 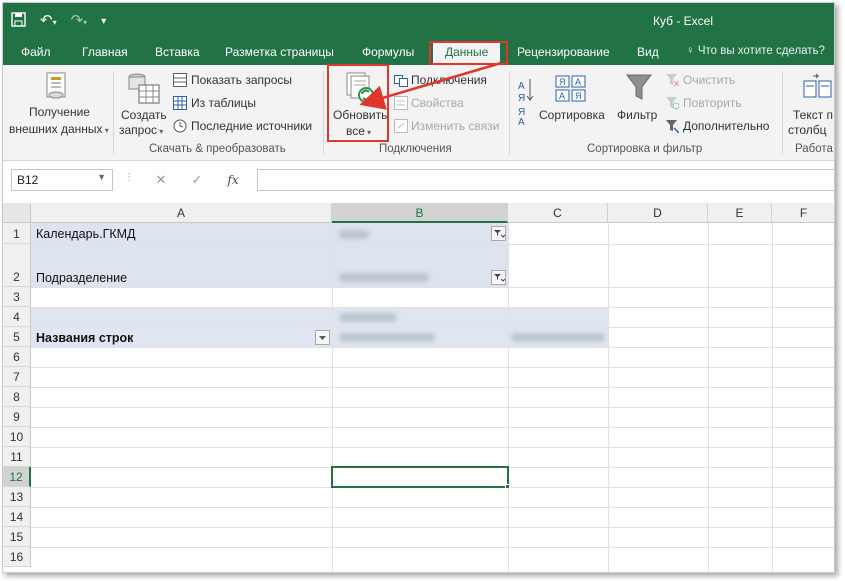 I want to click on cell-a5: Названия строк, so click(x=84, y=338).